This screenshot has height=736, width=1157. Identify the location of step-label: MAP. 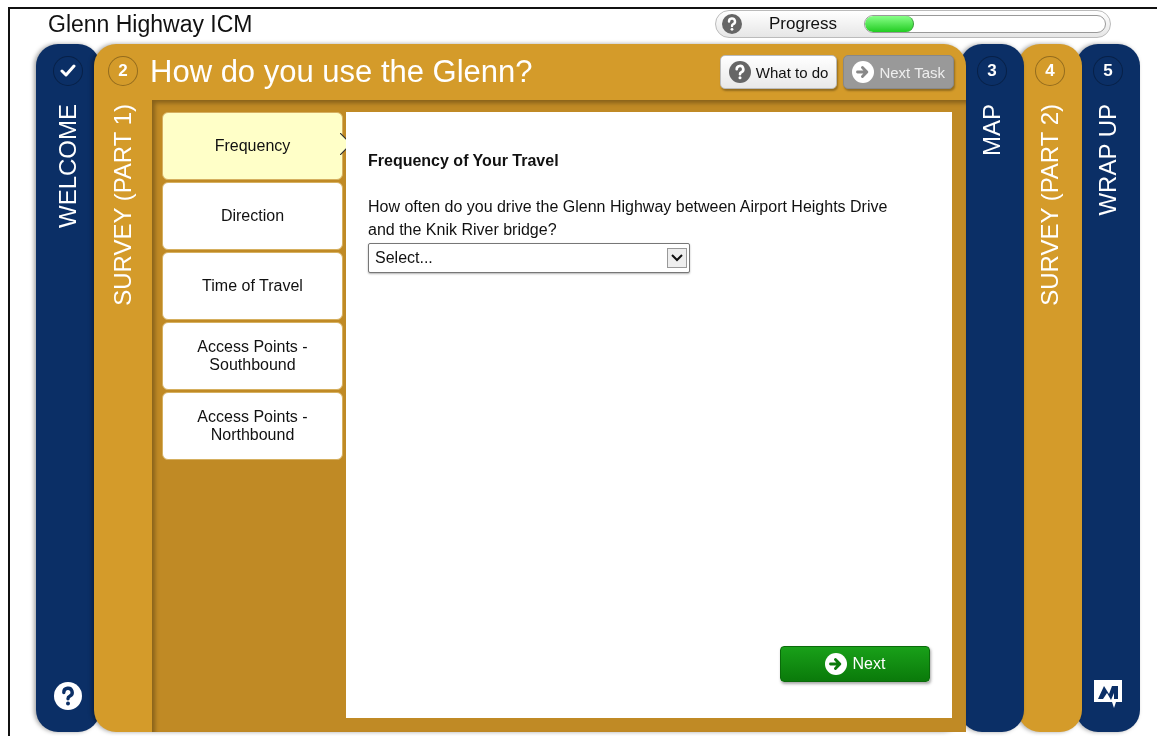
(992, 130).